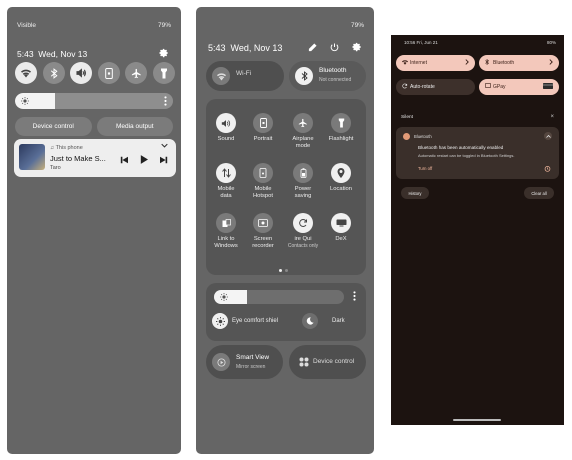  Describe the element at coordinates (435, 87) in the screenshot. I see `auto-rotate-tile: Auto-rotate` at that location.